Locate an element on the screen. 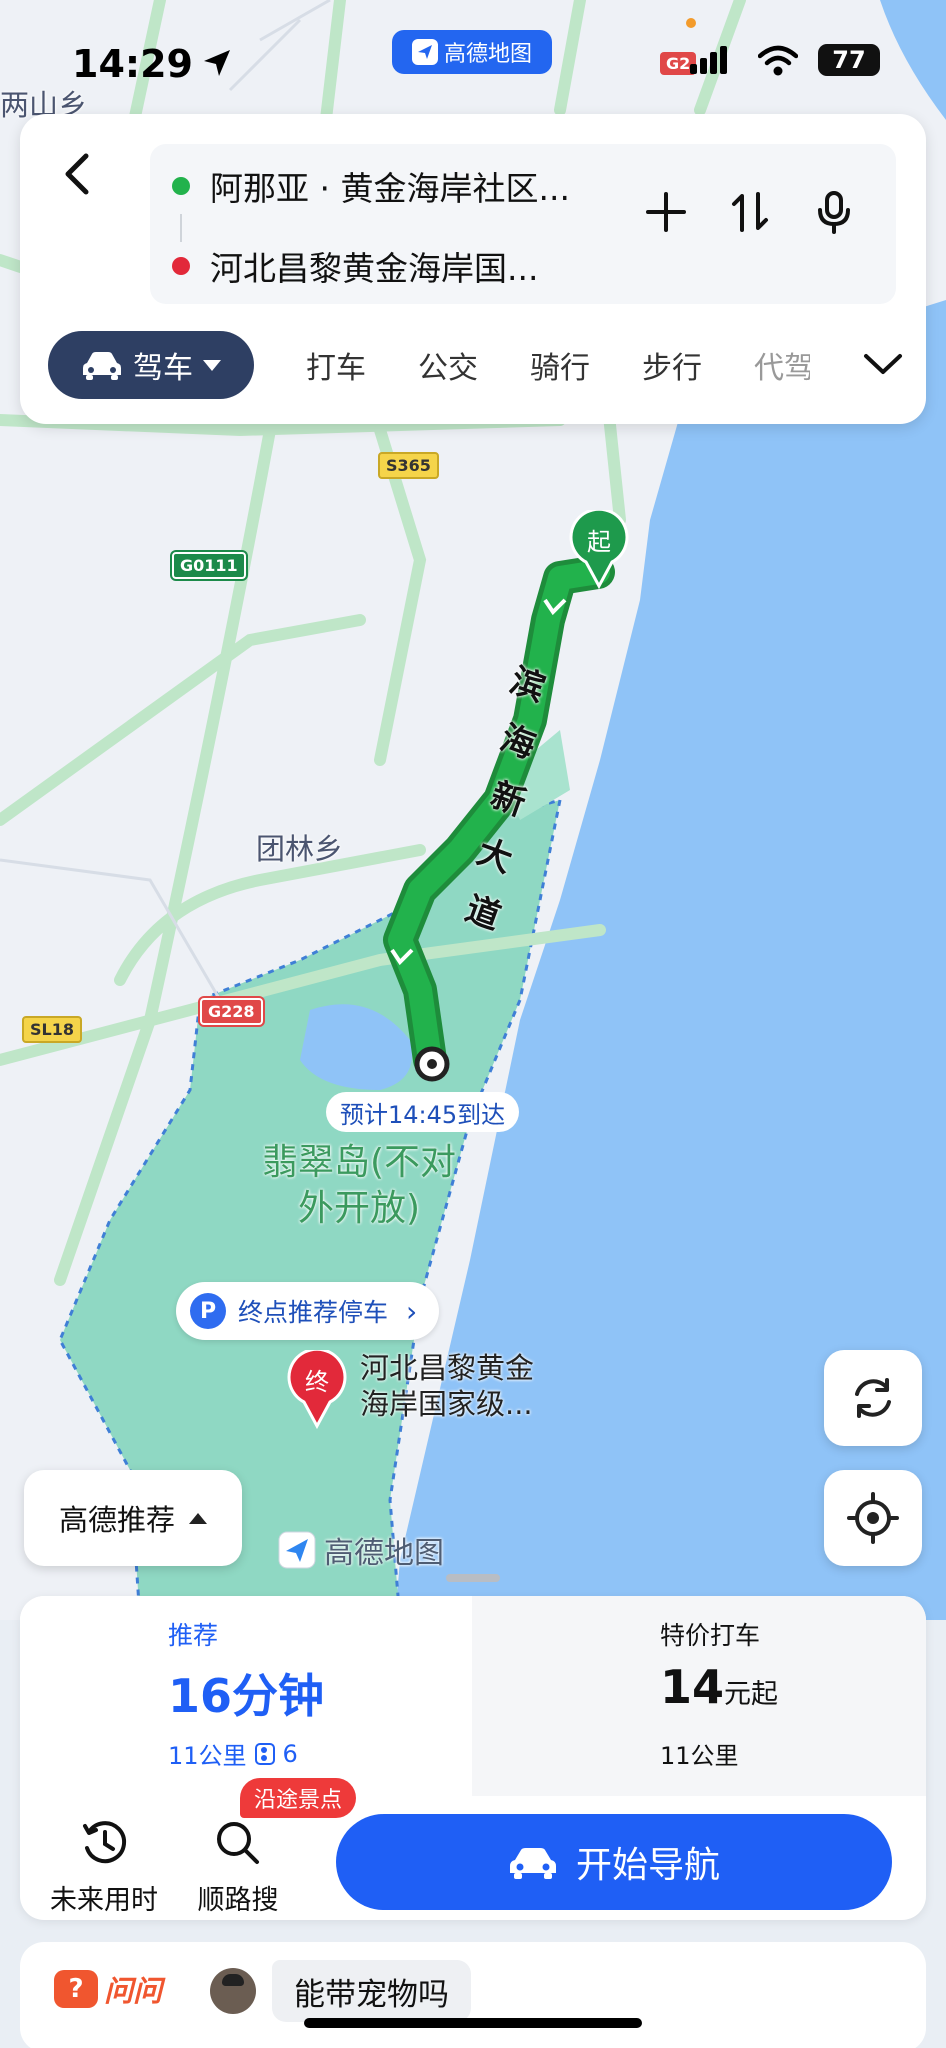 The image size is (946, 2048). end-marker-text: 终 is located at coordinates (317, 1382).